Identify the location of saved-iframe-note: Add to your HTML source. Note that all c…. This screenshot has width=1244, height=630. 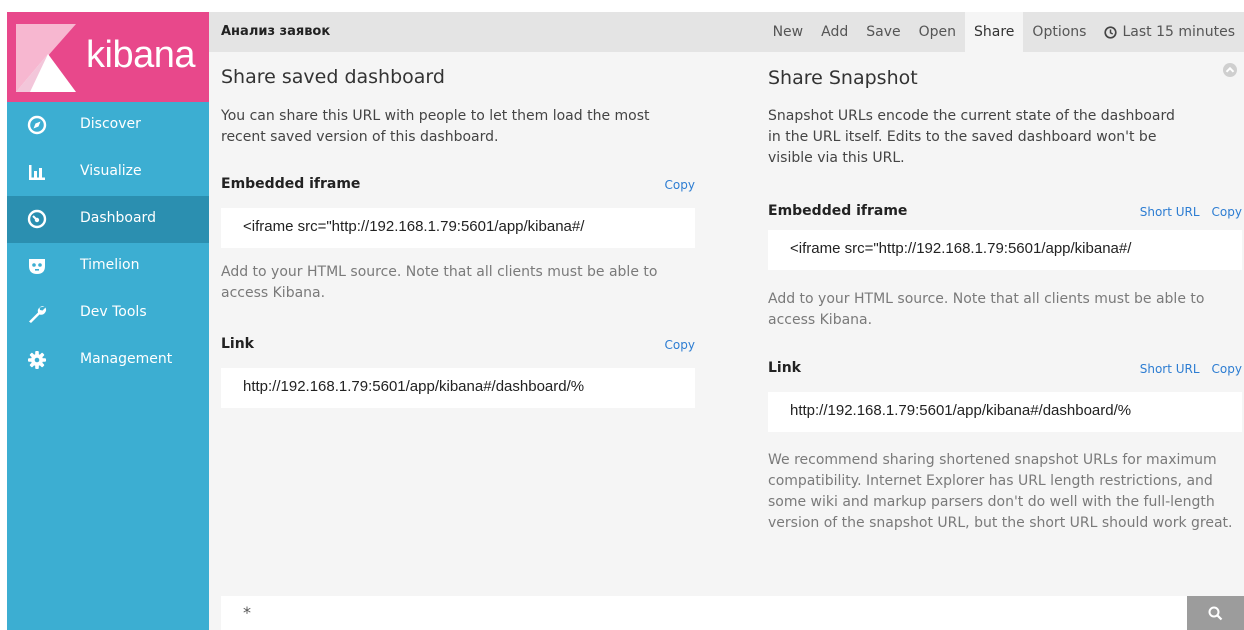
(439, 282).